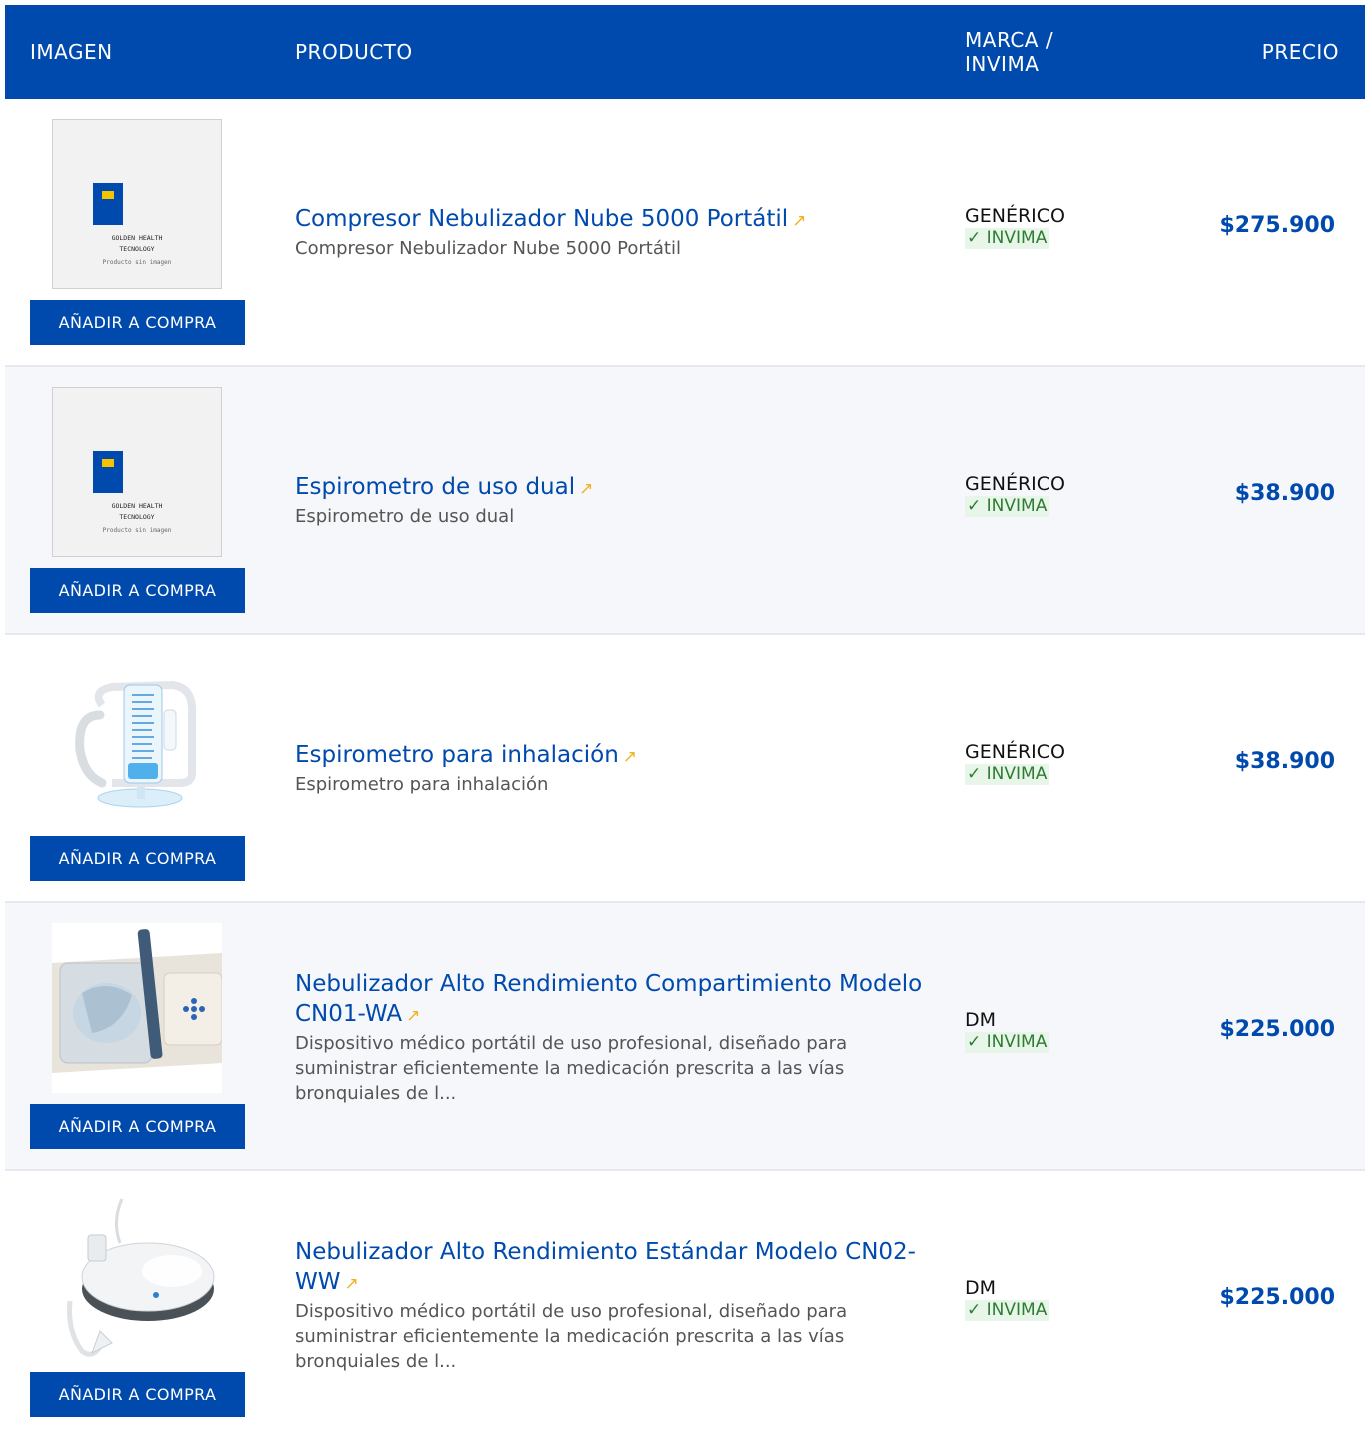 The width and height of the screenshot is (1366, 1431). Describe the element at coordinates (610, 488) in the screenshot. I see `product-title-link: Espirometro de uso dual ↗` at that location.